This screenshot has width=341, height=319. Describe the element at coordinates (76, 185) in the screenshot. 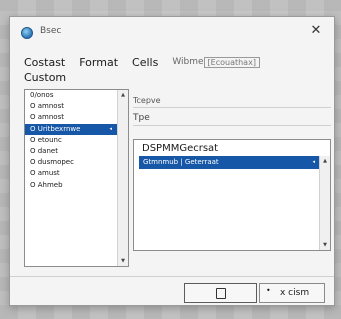

I see `list-item: O Ahmeb` at that location.